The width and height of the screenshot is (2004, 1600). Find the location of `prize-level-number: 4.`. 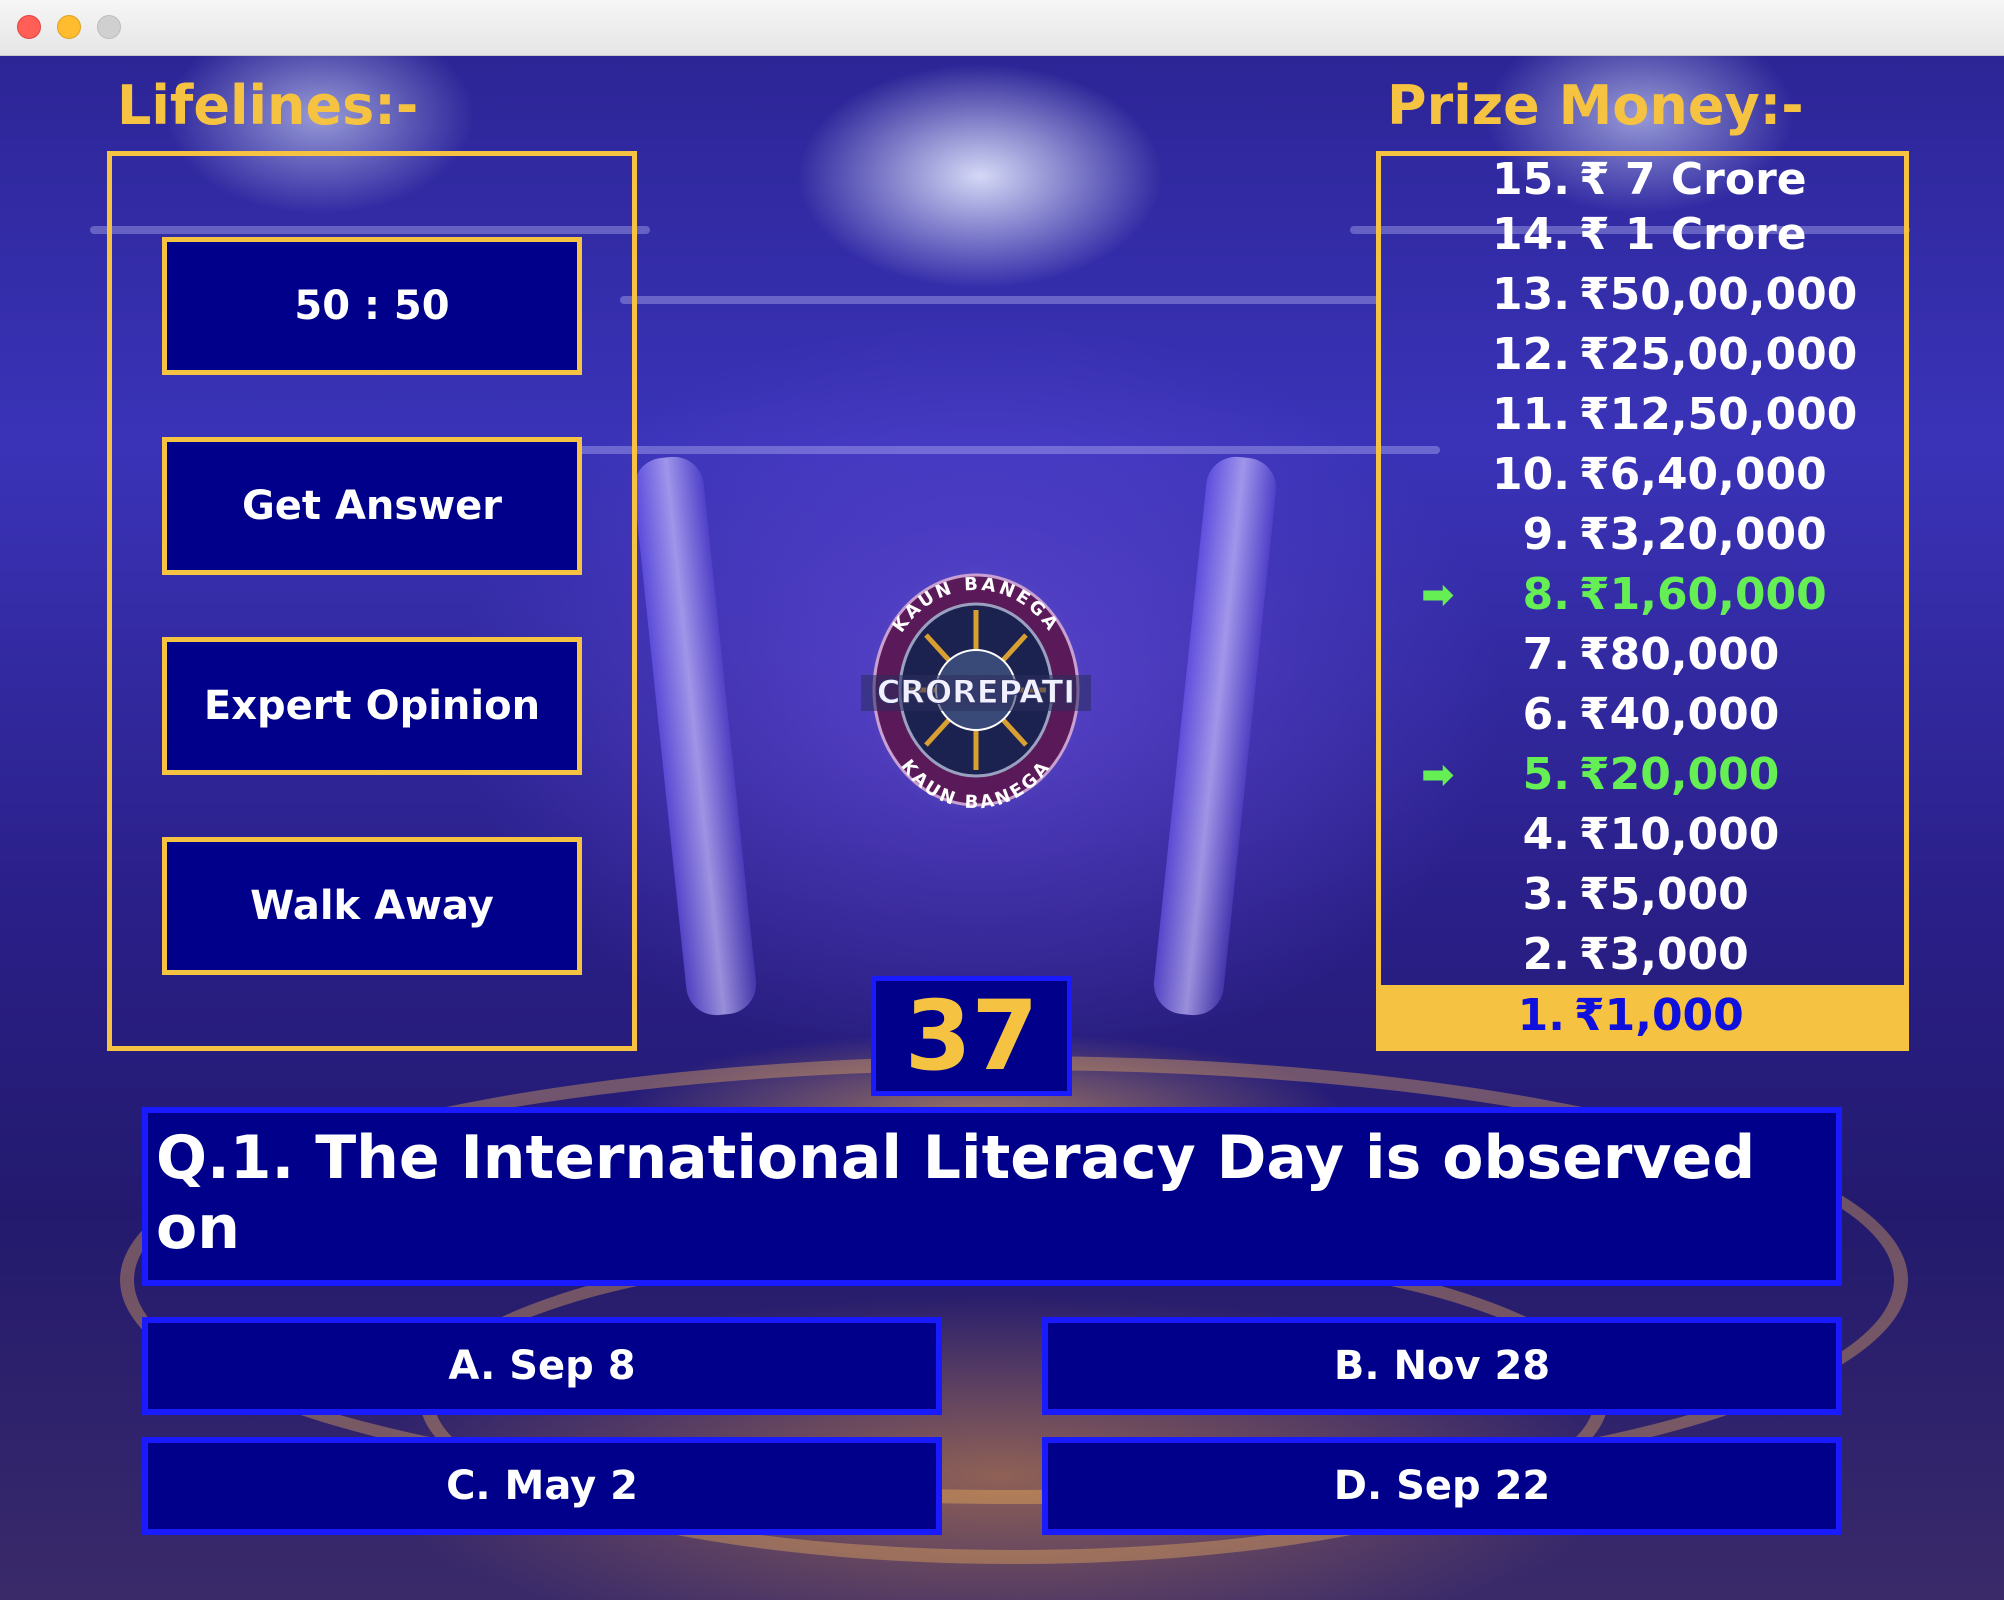

prize-level-number: 4. is located at coordinates (1546, 834).